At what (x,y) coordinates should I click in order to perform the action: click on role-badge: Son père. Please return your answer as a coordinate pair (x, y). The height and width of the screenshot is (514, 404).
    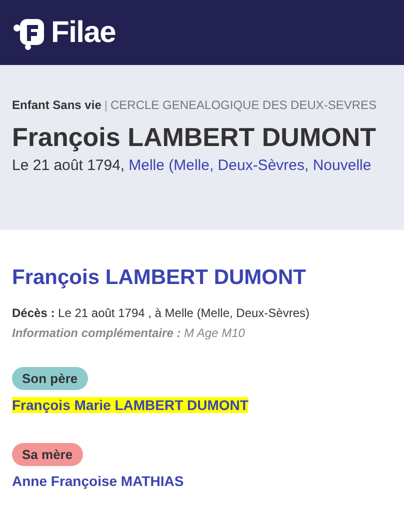
    Looking at the image, I should click on (50, 378).